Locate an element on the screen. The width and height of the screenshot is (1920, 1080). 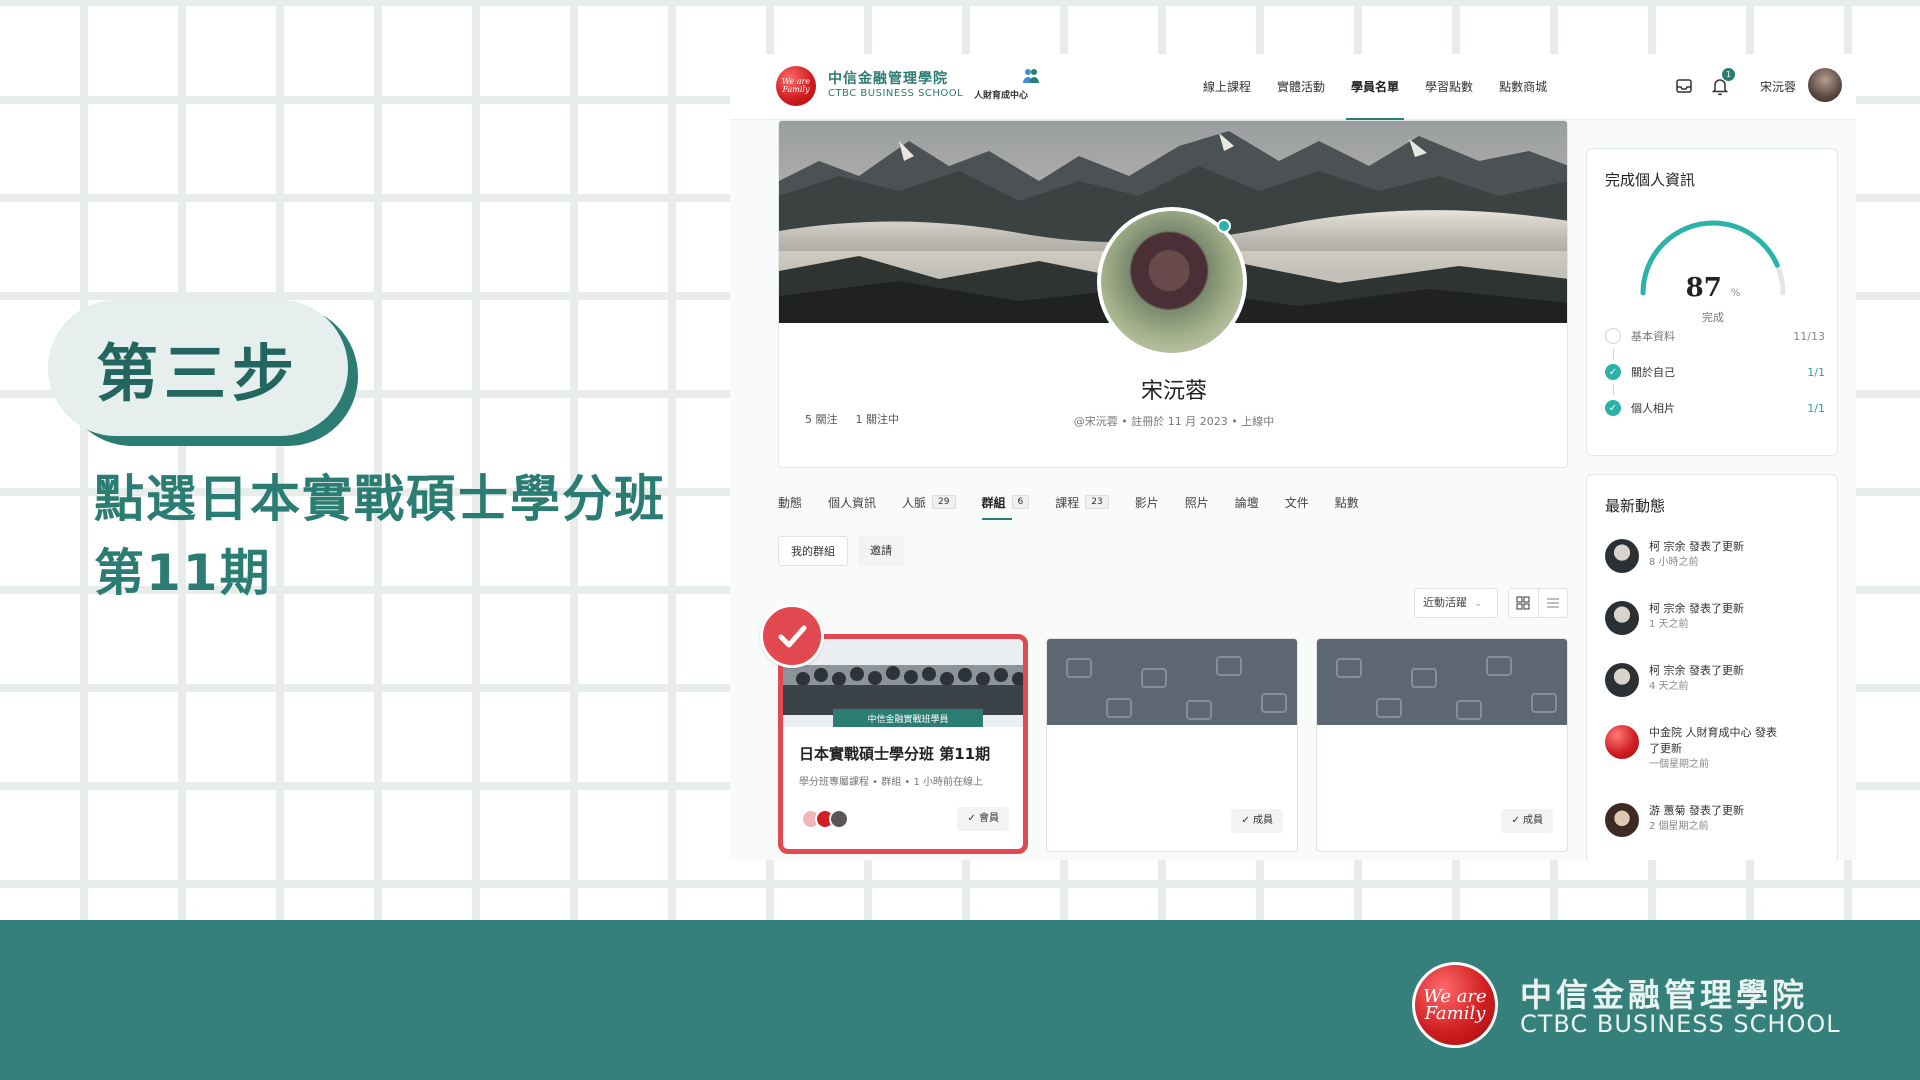
profile-meta: @宋沅蓉 • 註冊於 11 月 2023 • 上線中 is located at coordinates (1174, 421).